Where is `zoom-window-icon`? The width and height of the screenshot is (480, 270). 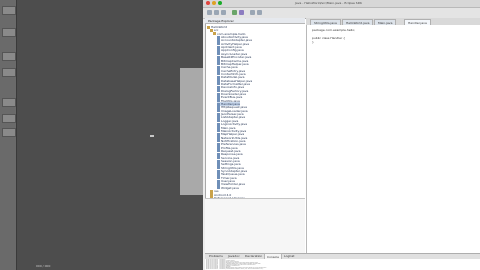 zoom-window-icon is located at coordinates (220, 3).